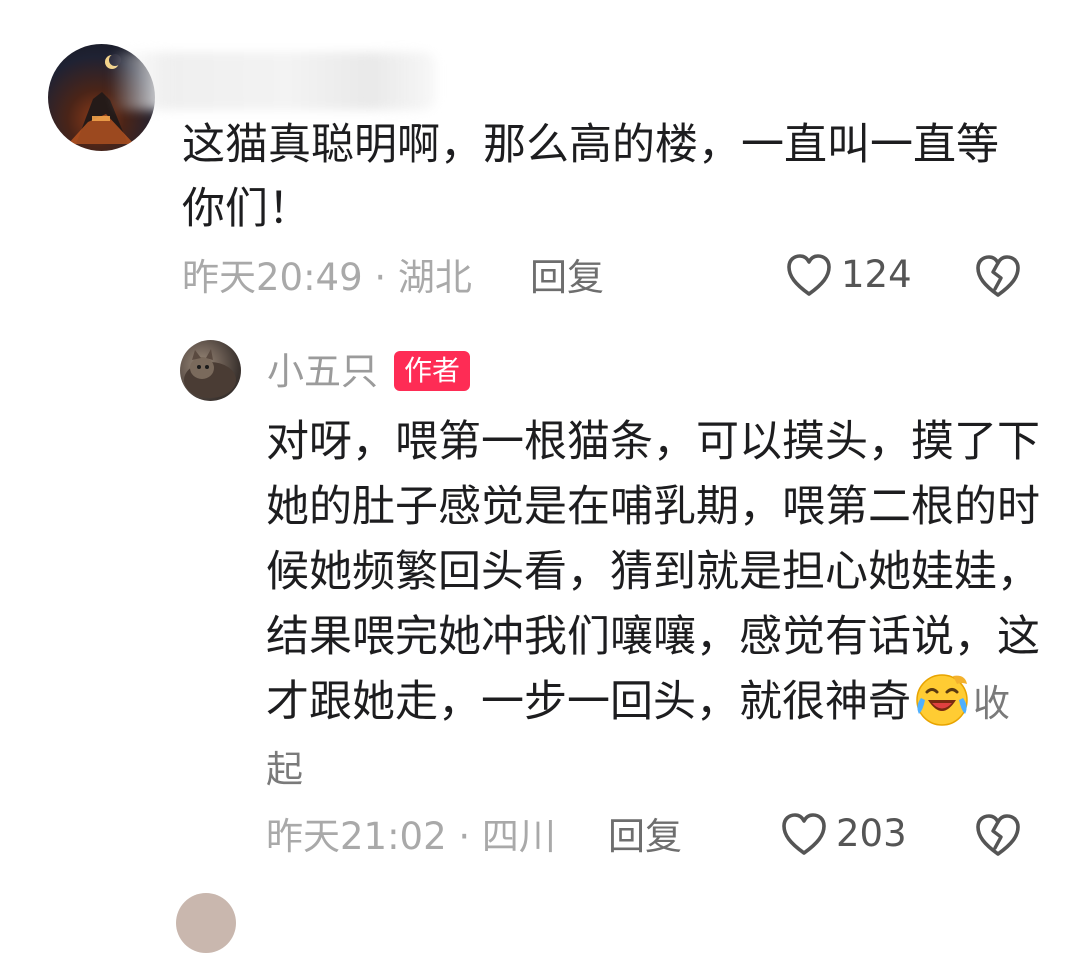 The width and height of the screenshot is (1080, 953). I want to click on comment-text: 这猫真聪明啊，那么高的楼，一直叫一直等你们！, so click(590, 177).